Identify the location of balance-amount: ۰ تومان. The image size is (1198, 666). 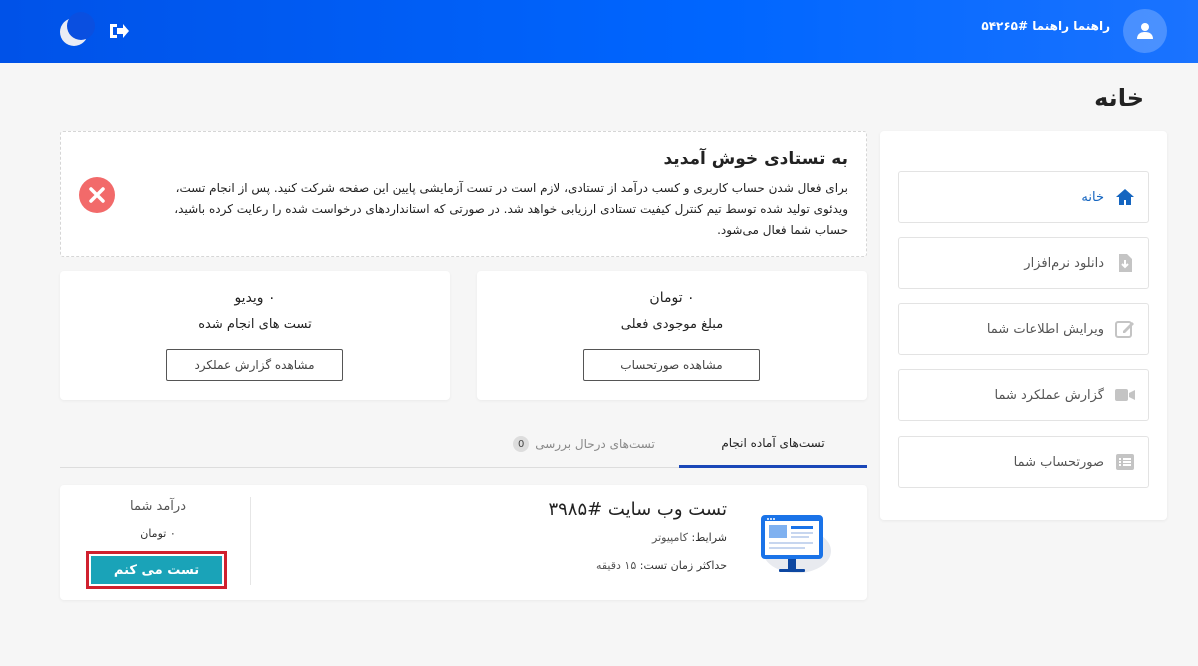
(672, 298).